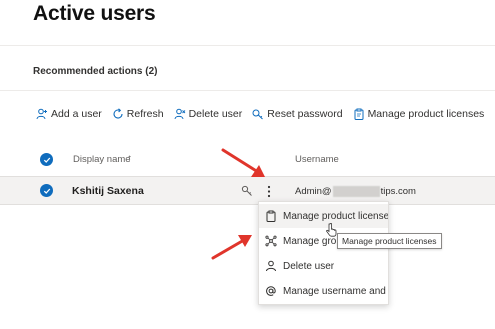 This screenshot has width=495, height=329. Describe the element at coordinates (313, 191) in the screenshot. I see `username-prefix: Admin@` at that location.